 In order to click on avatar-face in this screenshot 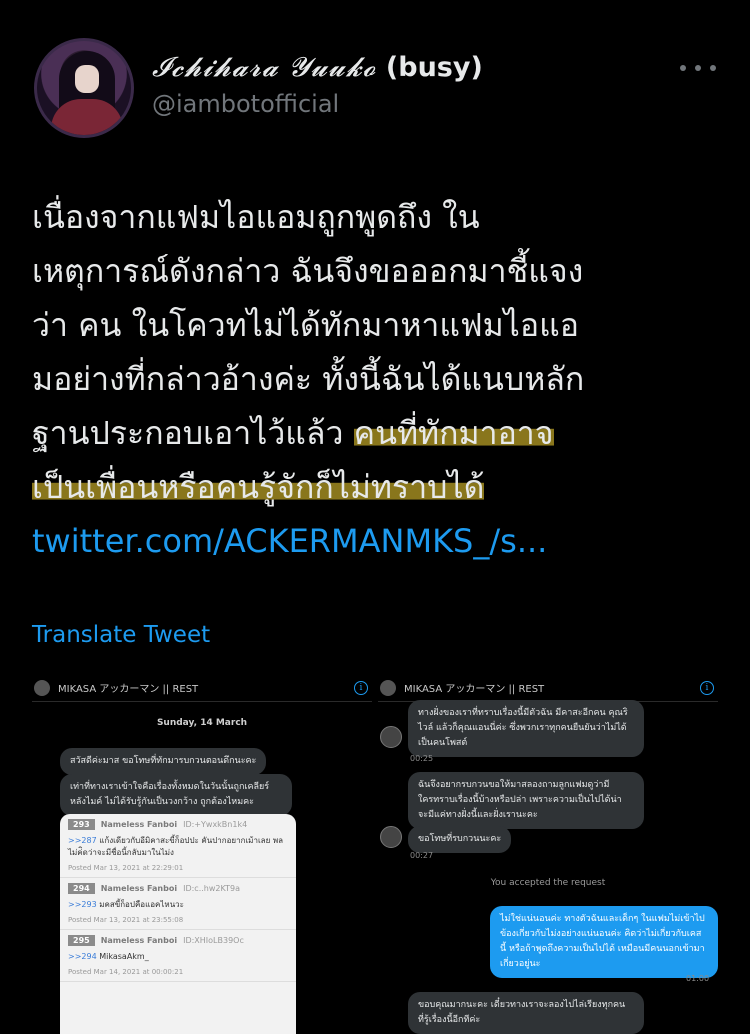, I will do `click(87, 79)`.